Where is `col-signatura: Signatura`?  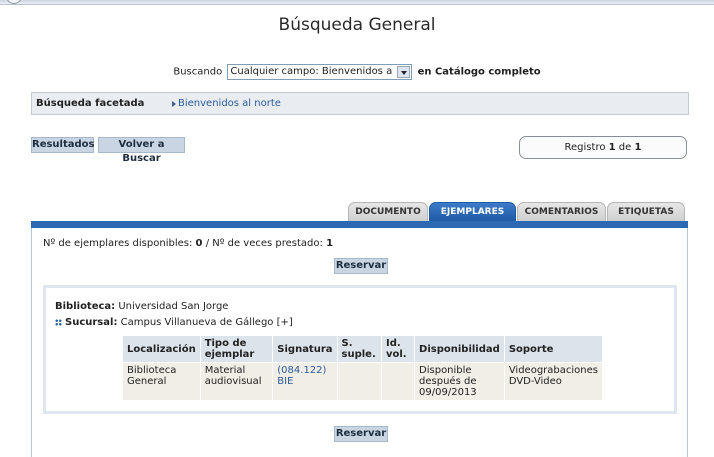 col-signatura: Signatura is located at coordinates (305, 349).